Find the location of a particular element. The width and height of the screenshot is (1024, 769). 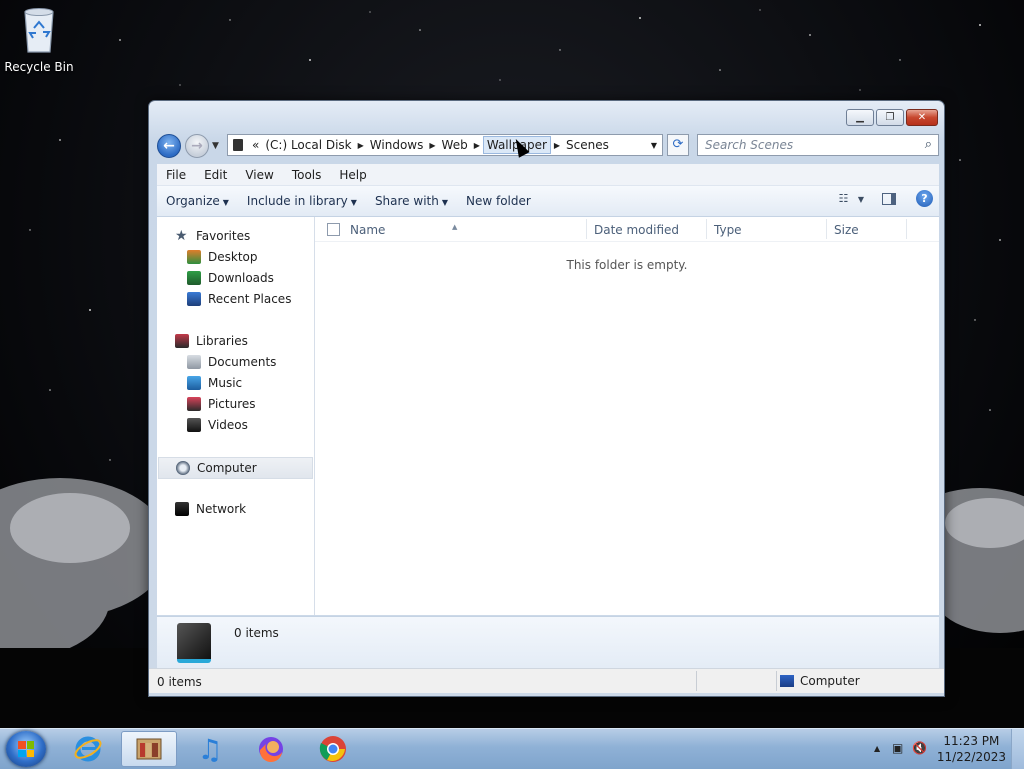

taskbar-chrome is located at coordinates (333, 749).